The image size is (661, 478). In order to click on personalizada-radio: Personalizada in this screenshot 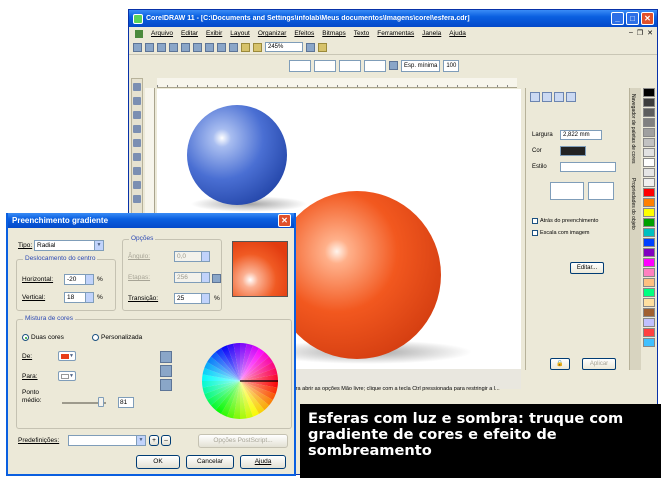, I will do `click(117, 337)`.